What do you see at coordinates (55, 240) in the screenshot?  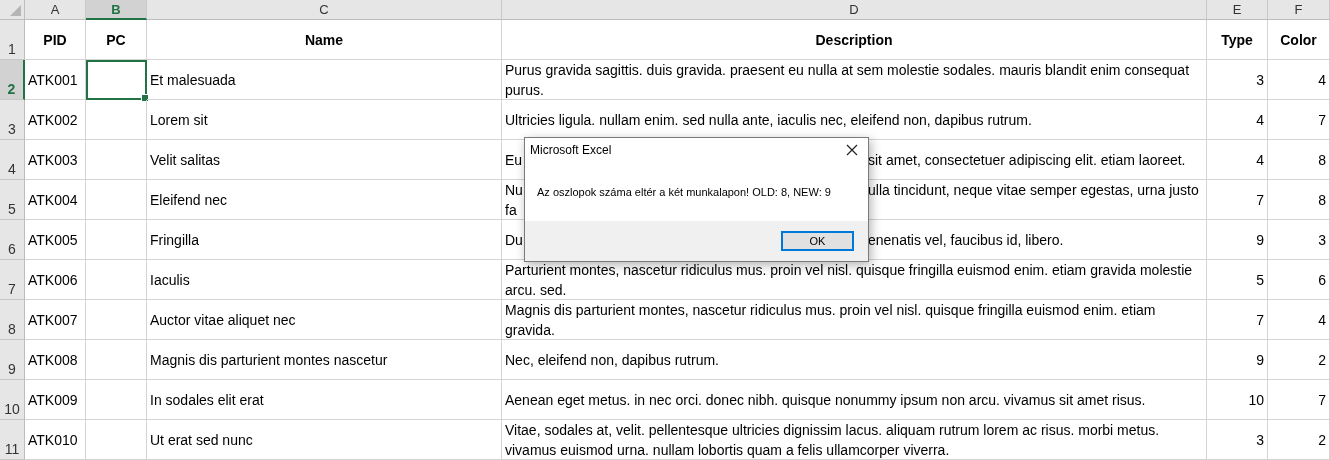 I see `table-cell: ATK005` at bounding box center [55, 240].